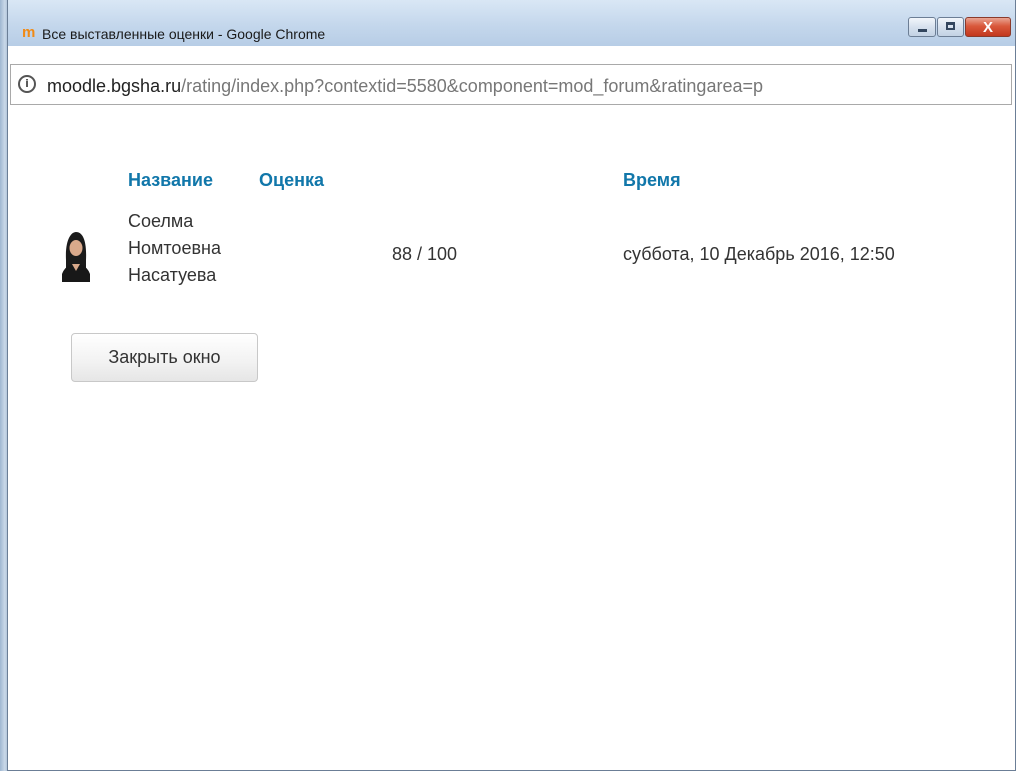  Describe the element at coordinates (28, 32) in the screenshot. I see `moodle-logo-icon: m` at that location.